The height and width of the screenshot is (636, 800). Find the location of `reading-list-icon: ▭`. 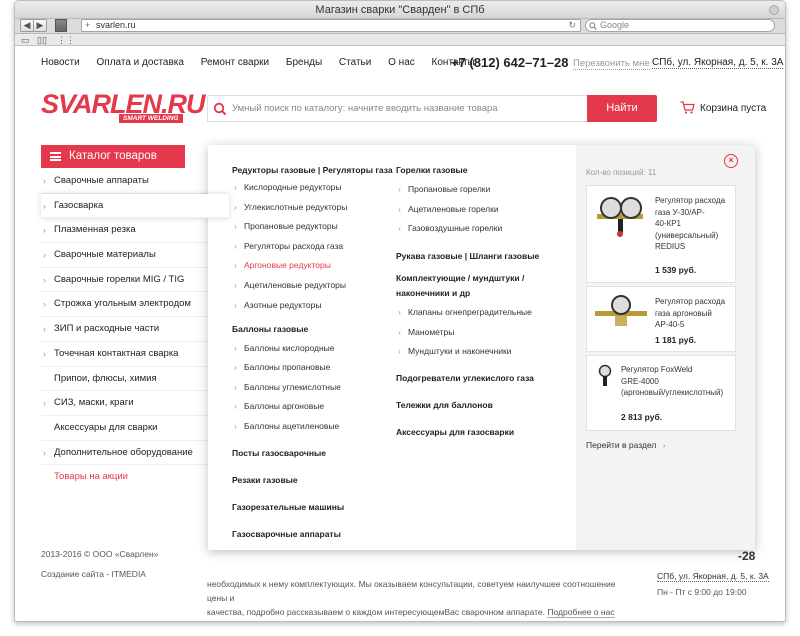

reading-list-icon: ▭ is located at coordinates (25, 40).